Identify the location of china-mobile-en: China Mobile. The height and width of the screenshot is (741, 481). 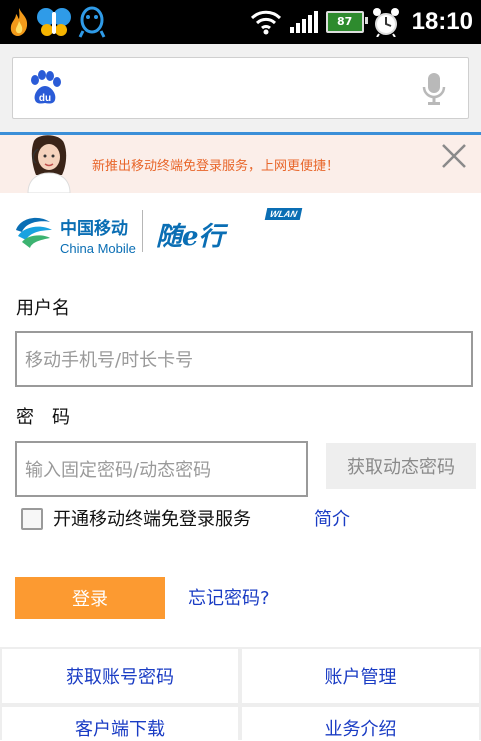
(98, 248).